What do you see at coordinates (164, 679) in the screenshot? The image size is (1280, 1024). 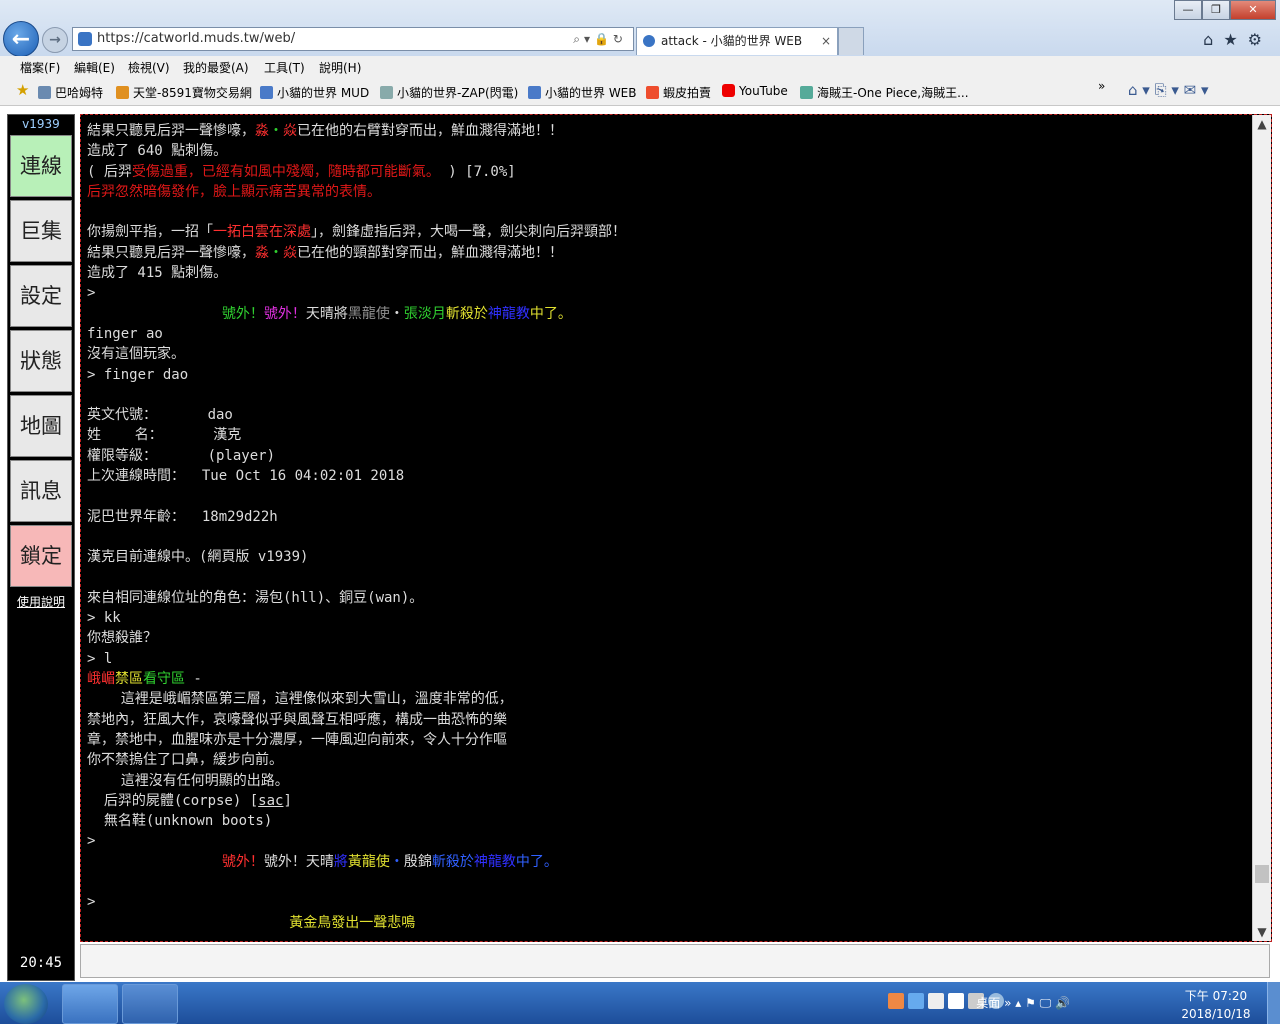 I see `terminal-text: 看守區` at bounding box center [164, 679].